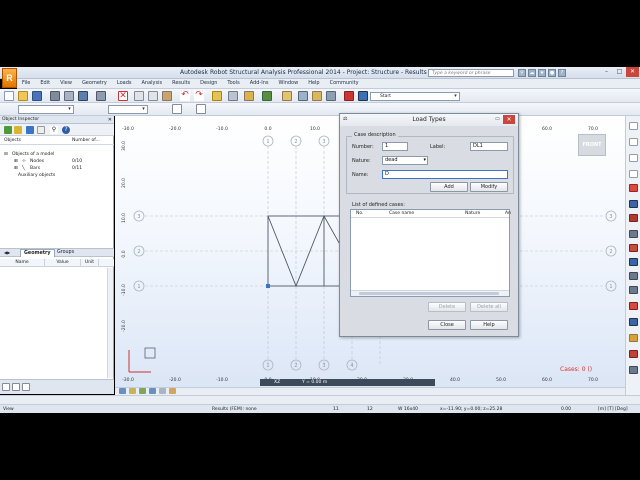 The height and width of the screenshot is (480, 640). I want to click on number-field: 1, so click(395, 146).